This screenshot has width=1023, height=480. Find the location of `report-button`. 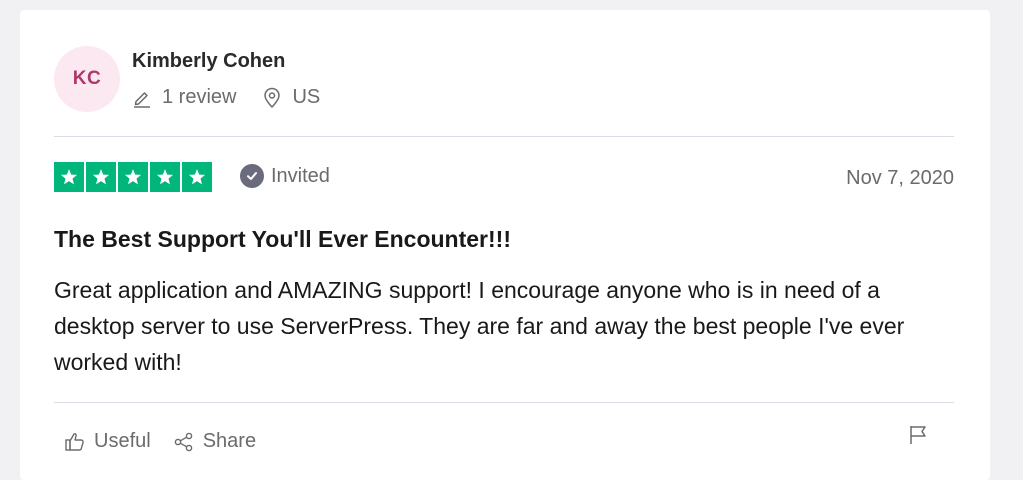

report-button is located at coordinates (918, 437).